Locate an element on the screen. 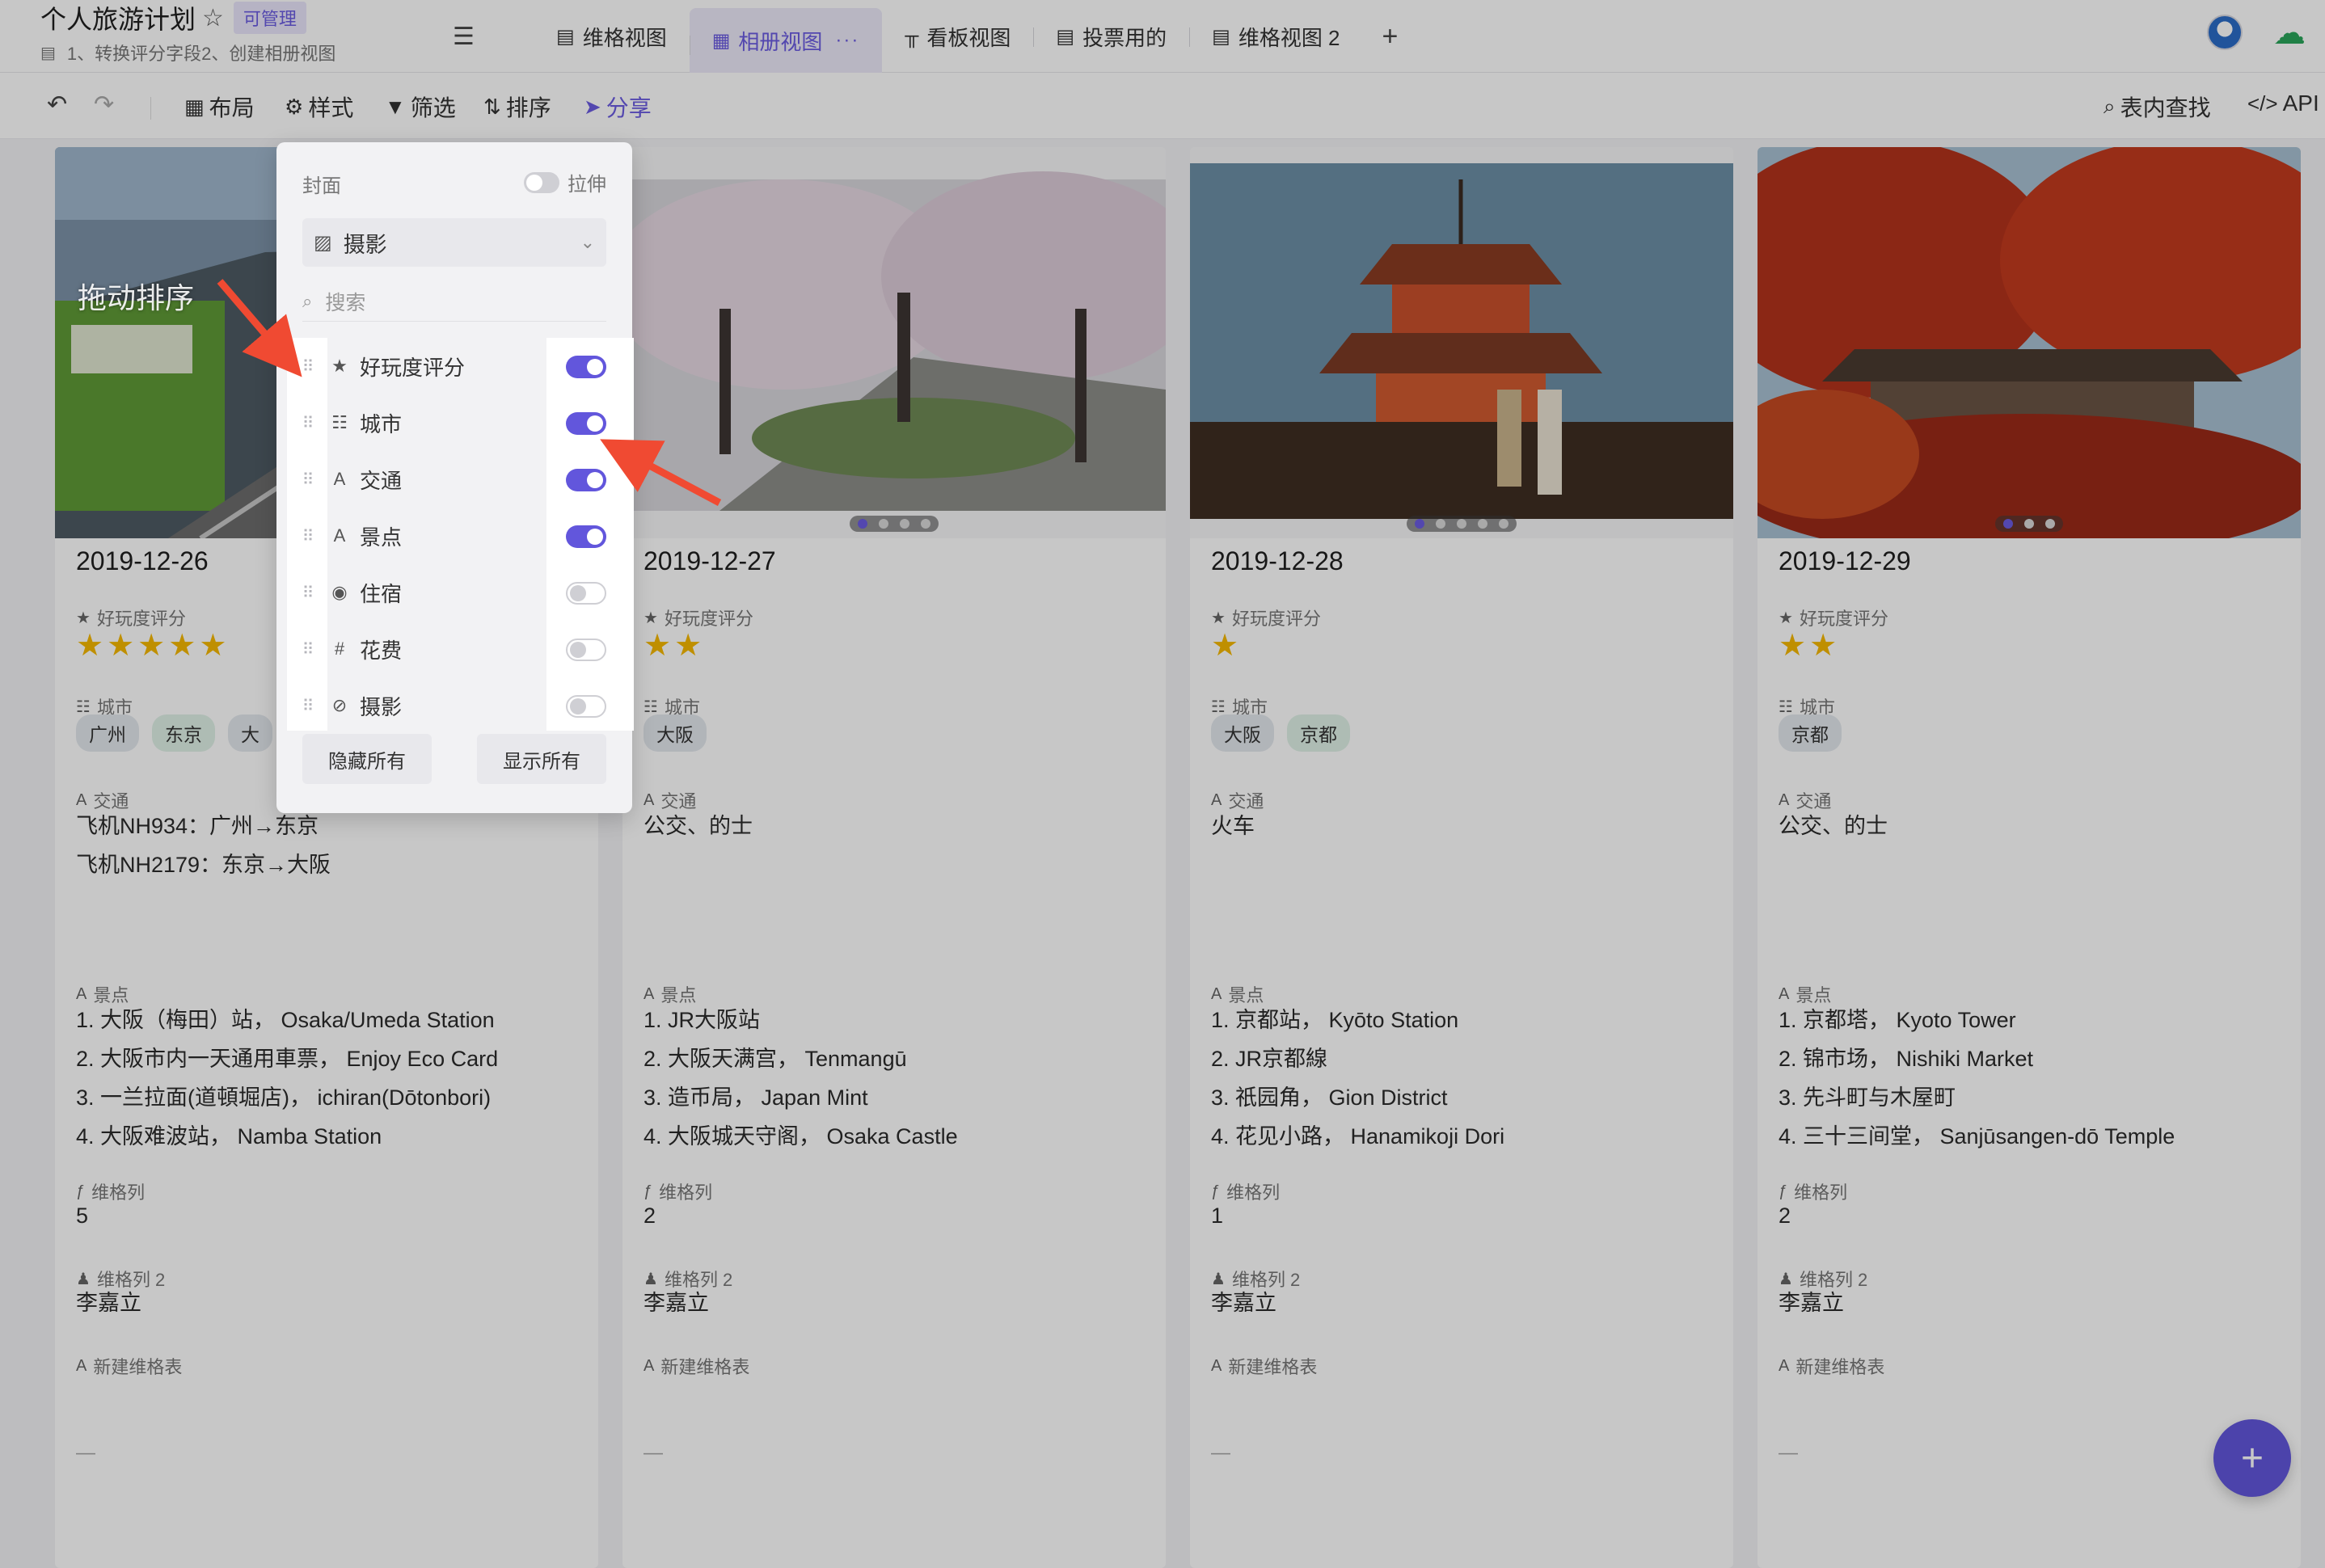 The width and height of the screenshot is (2325, 1568). arrow-to-toggle is located at coordinates (661, 473).